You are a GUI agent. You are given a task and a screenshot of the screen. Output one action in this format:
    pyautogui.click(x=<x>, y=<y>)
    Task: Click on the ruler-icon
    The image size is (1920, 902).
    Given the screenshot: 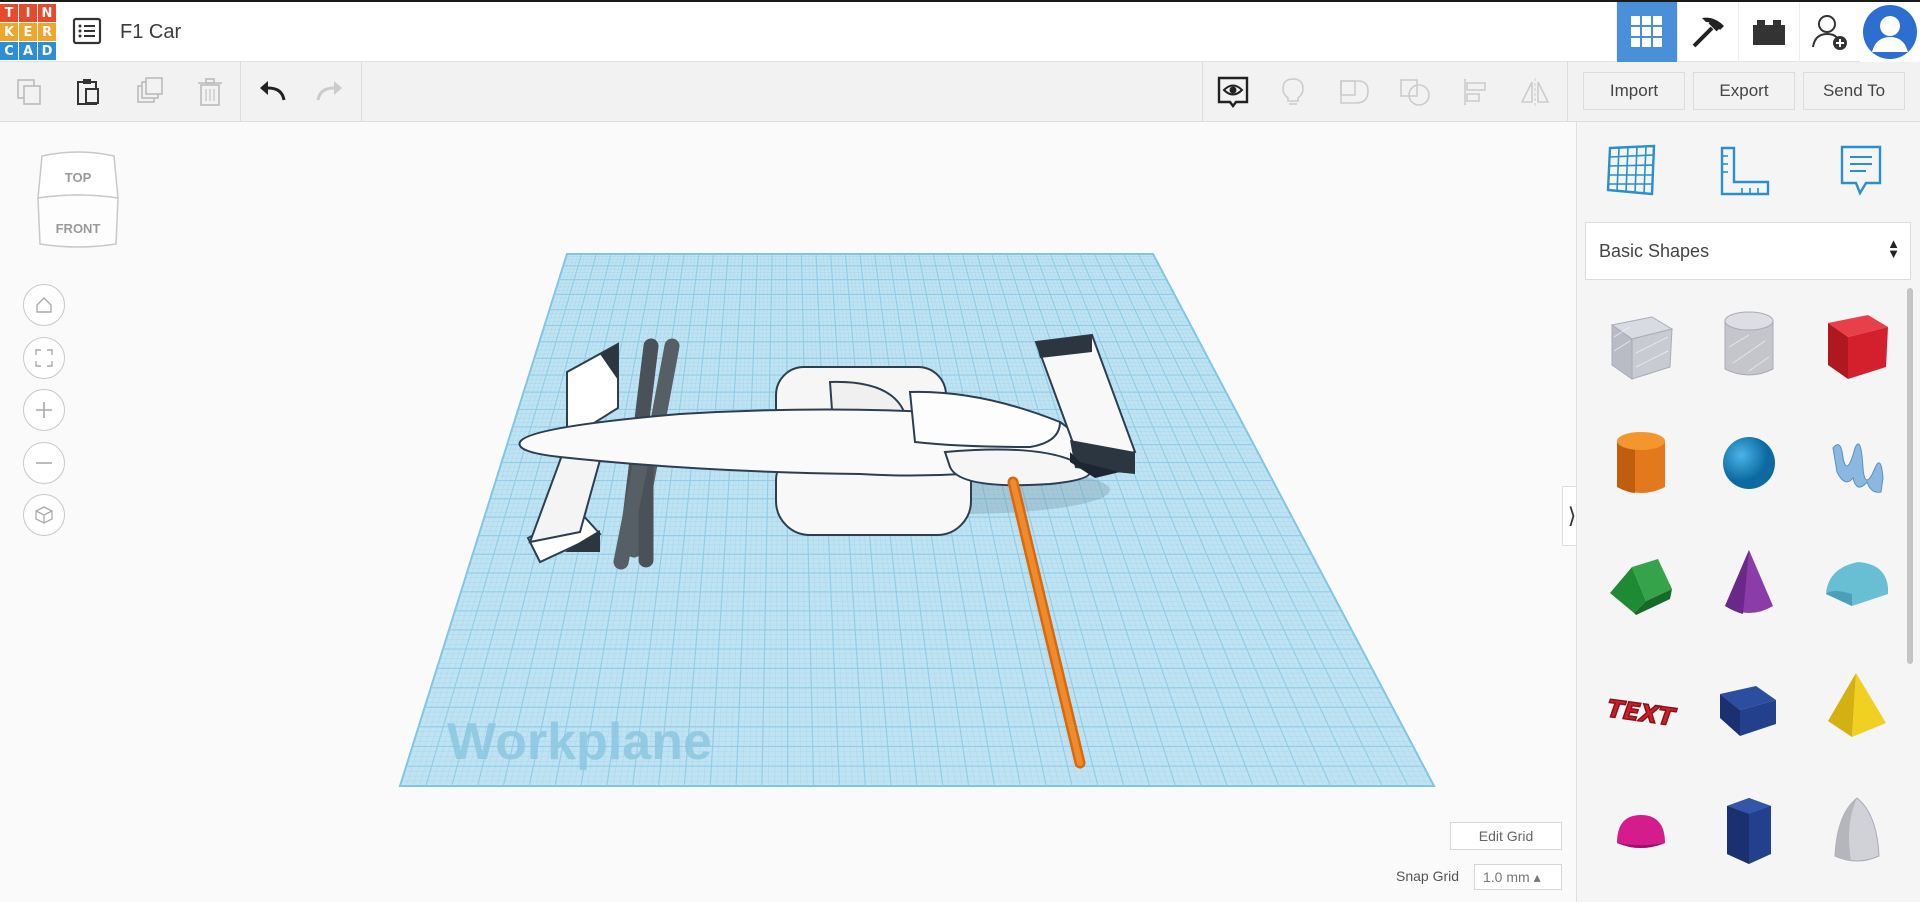 What is the action you would take?
    pyautogui.click(x=1745, y=170)
    